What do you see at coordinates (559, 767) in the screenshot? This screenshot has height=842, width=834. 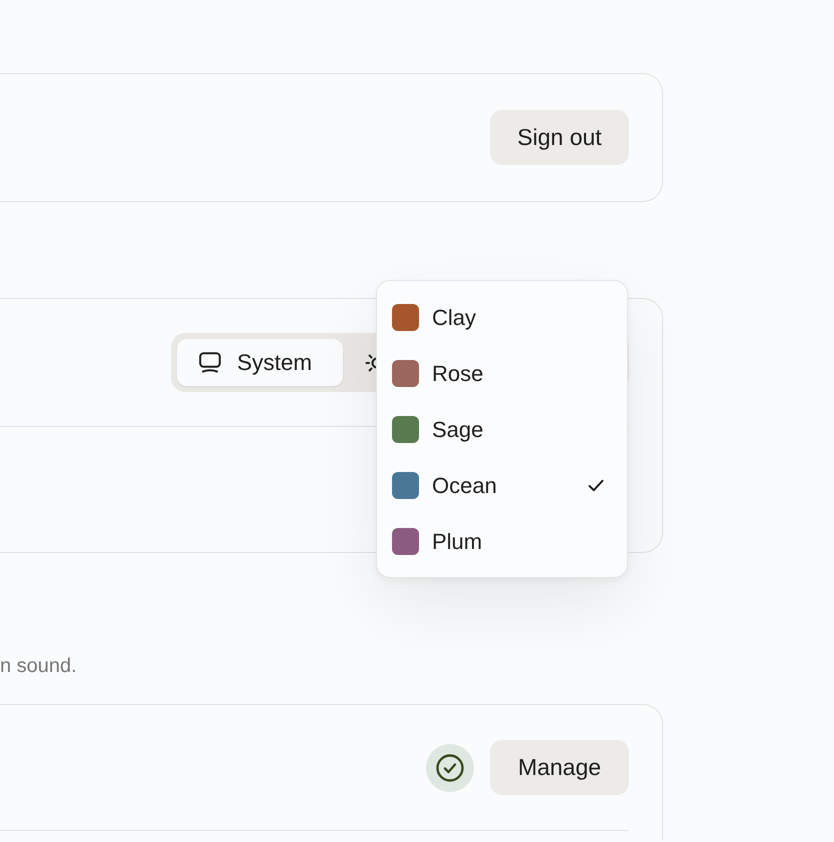 I see `manage-button: Manage` at bounding box center [559, 767].